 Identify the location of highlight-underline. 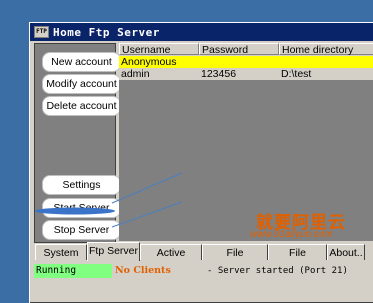
(75, 211).